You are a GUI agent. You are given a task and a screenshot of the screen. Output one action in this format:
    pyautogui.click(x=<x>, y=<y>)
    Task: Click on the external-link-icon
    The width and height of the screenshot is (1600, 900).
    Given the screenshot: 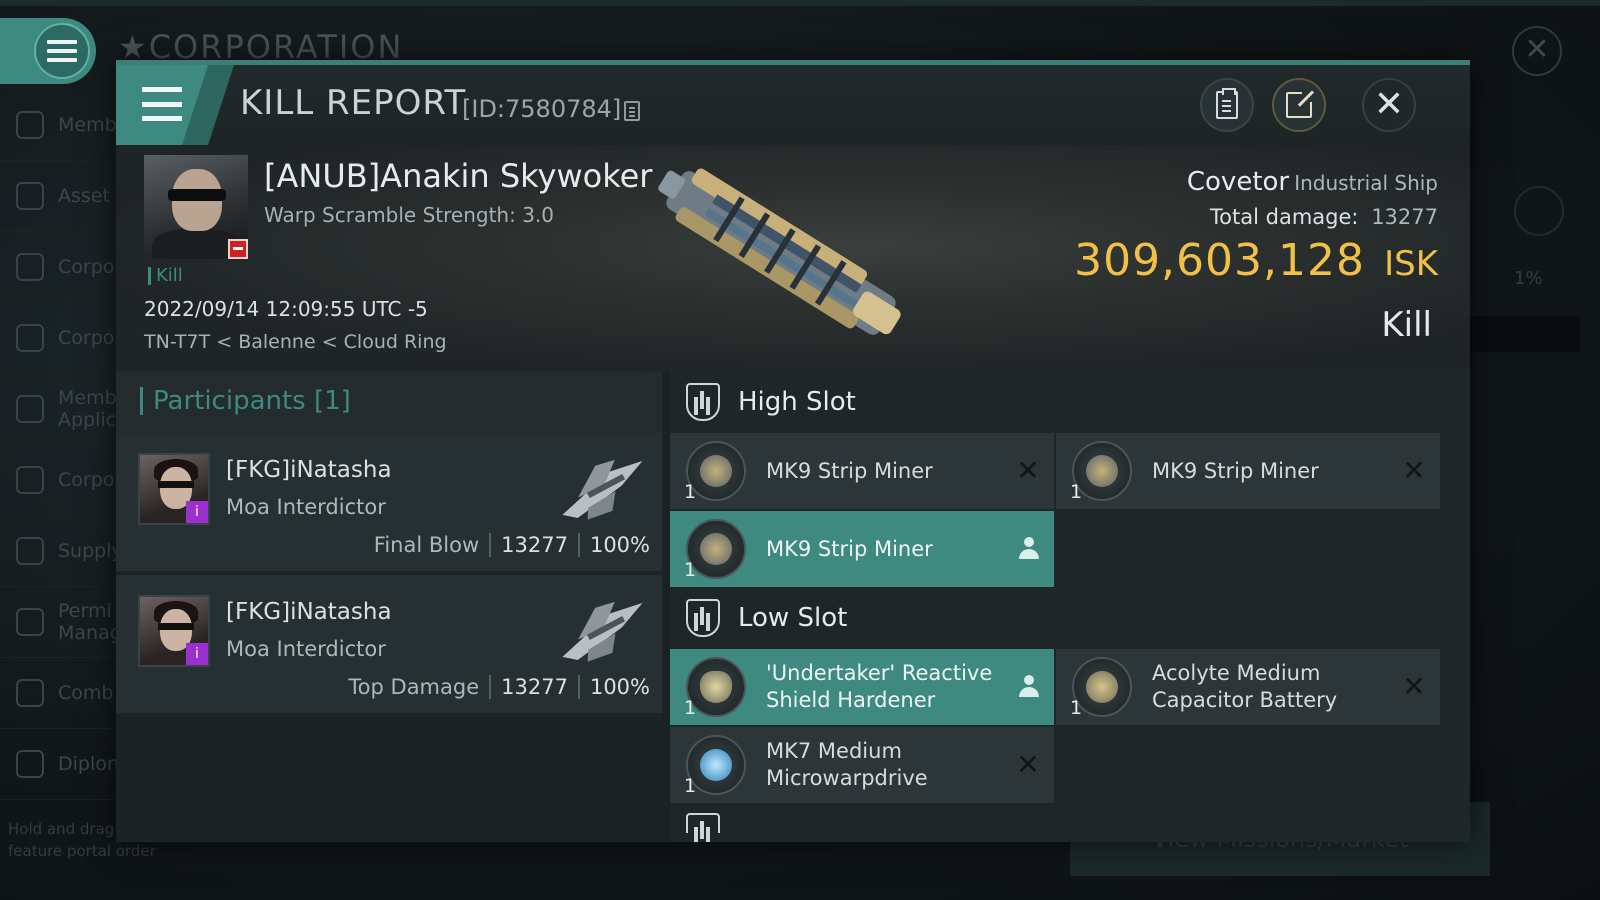 What is the action you would take?
    pyautogui.click(x=1301, y=103)
    